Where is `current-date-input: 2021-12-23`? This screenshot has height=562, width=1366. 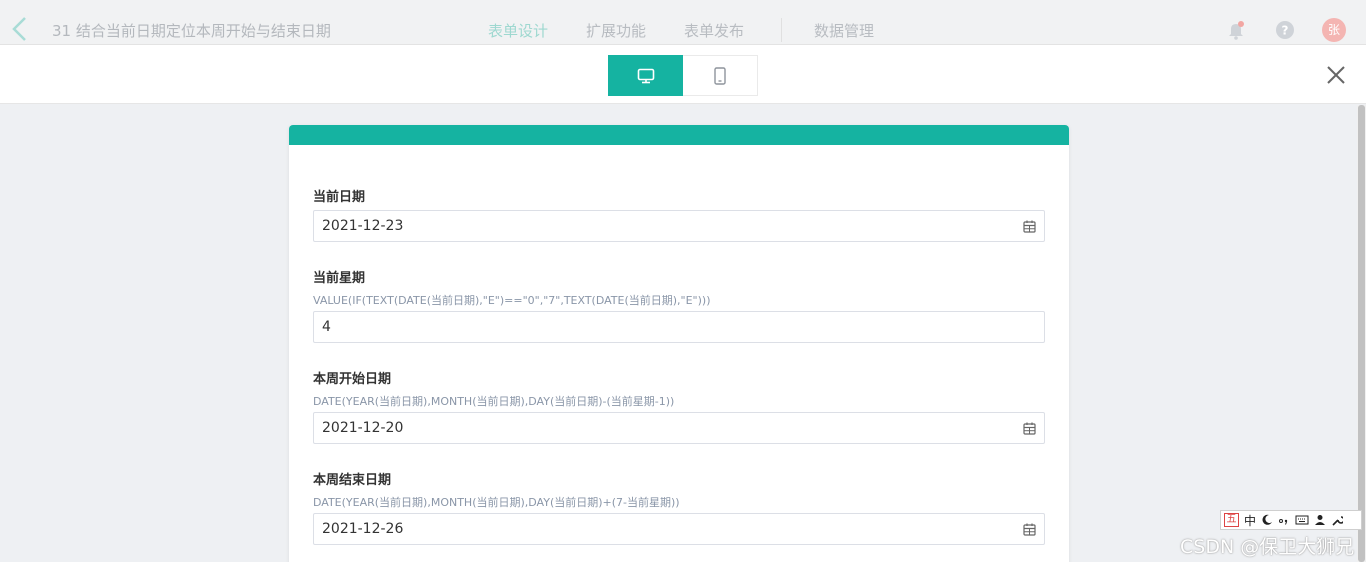 current-date-input: 2021-12-23 is located at coordinates (679, 226).